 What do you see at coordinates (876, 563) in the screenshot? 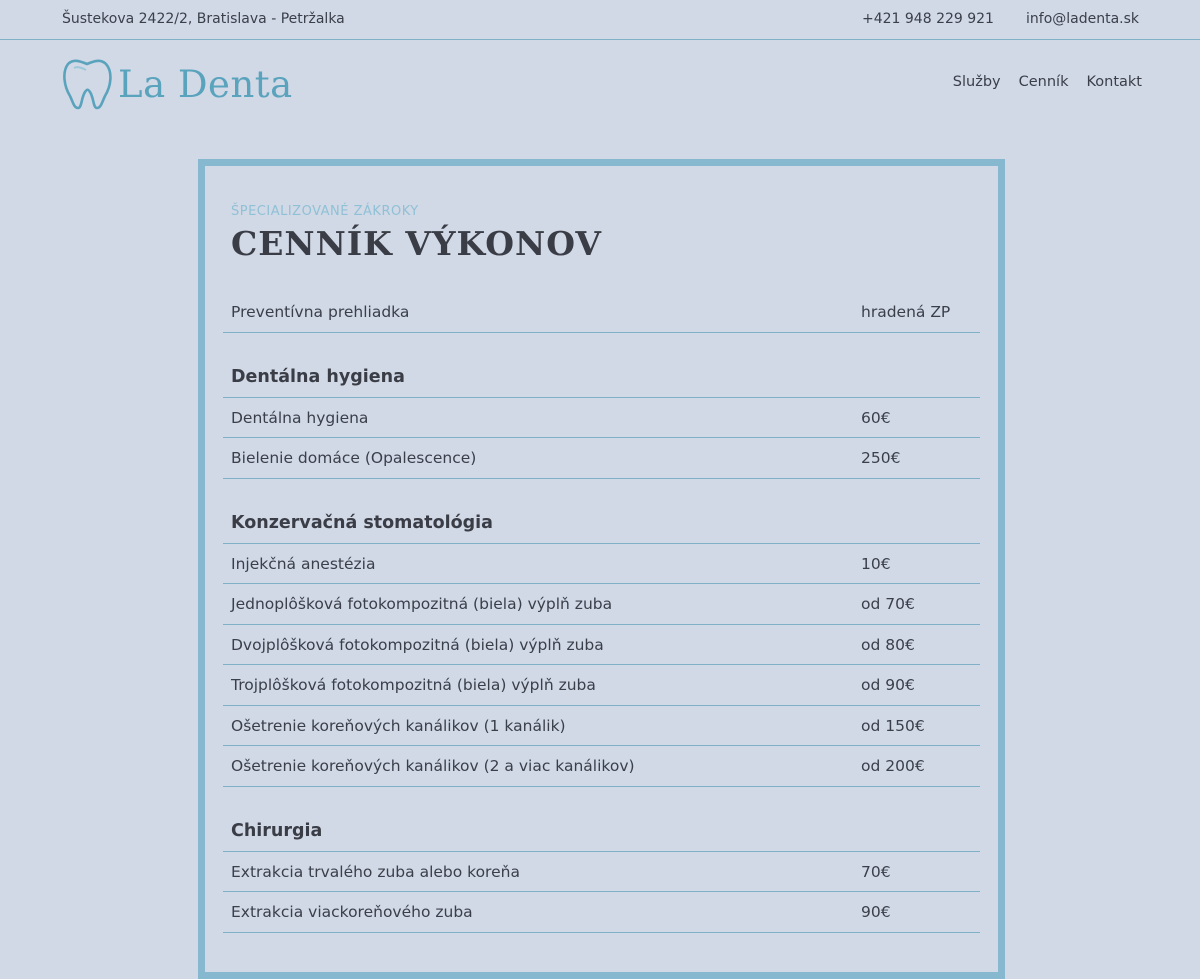
I see `service-price: 10€` at bounding box center [876, 563].